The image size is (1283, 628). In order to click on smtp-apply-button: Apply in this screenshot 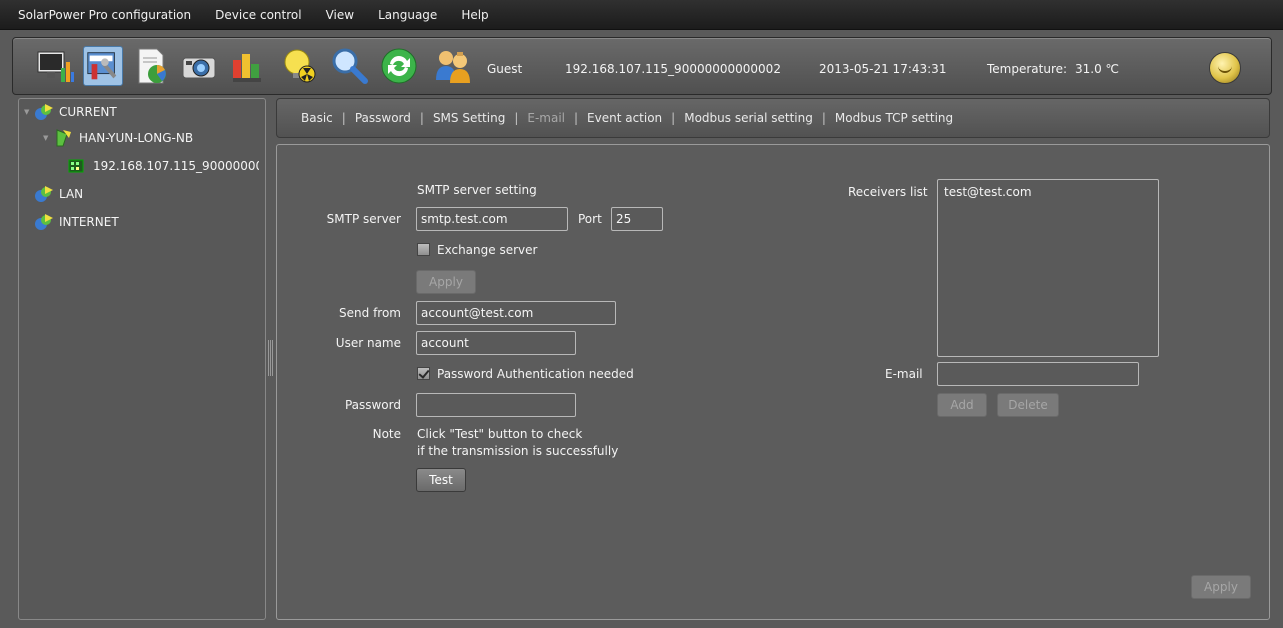, I will do `click(446, 282)`.